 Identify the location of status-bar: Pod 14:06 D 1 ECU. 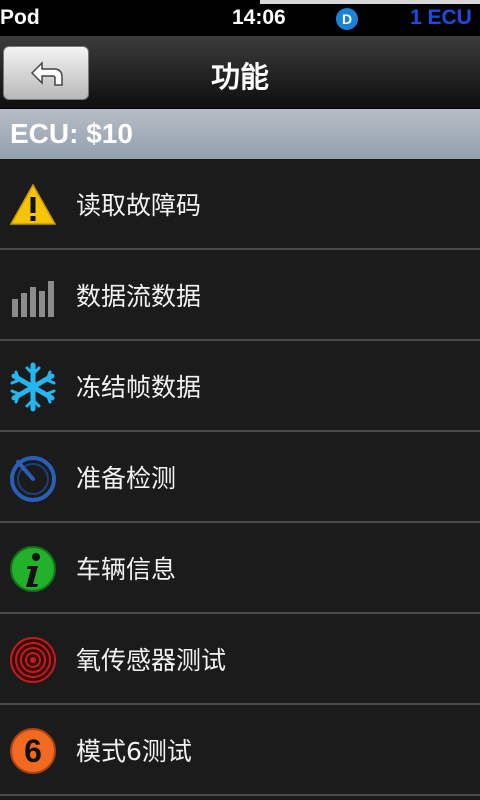
(240, 18).